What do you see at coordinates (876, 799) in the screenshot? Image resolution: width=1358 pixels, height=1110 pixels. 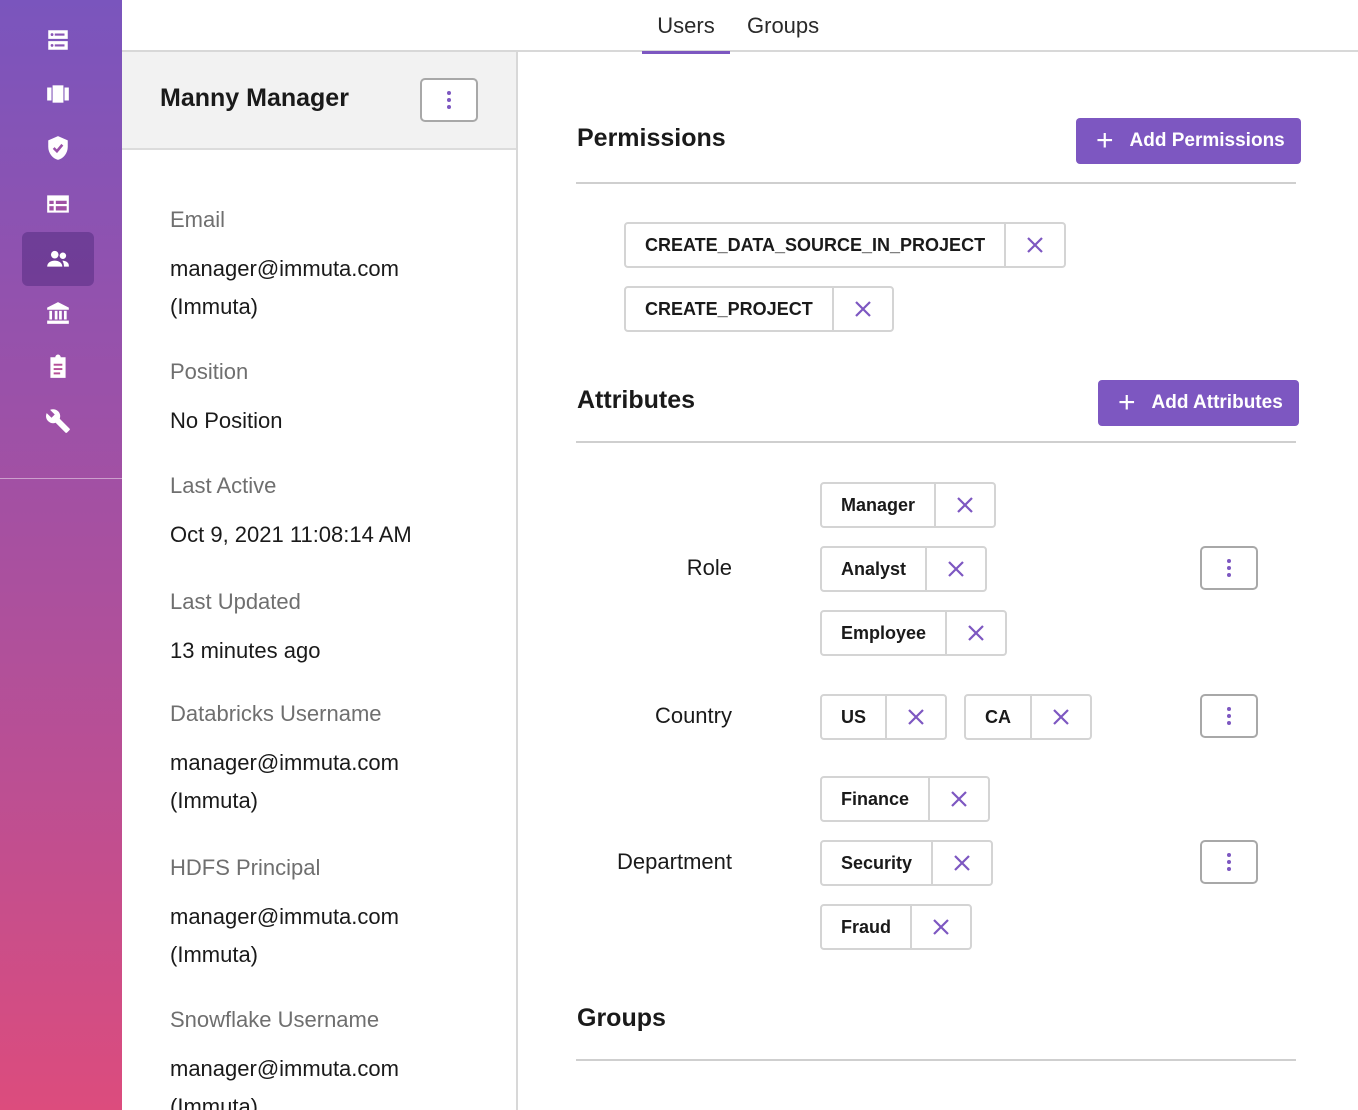 I see `attribute-value-label: Finance` at bounding box center [876, 799].